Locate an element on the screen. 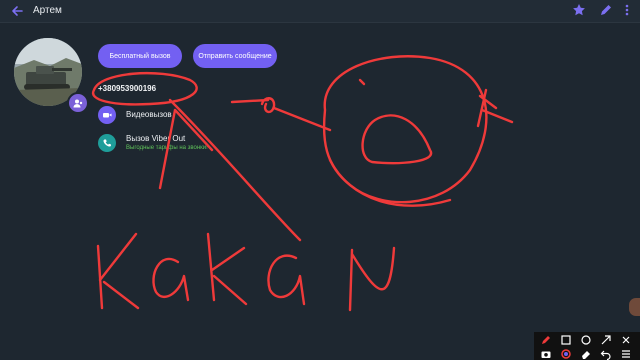 This screenshot has height=360, width=640. letter-a1-stroke is located at coordinates (171, 279).